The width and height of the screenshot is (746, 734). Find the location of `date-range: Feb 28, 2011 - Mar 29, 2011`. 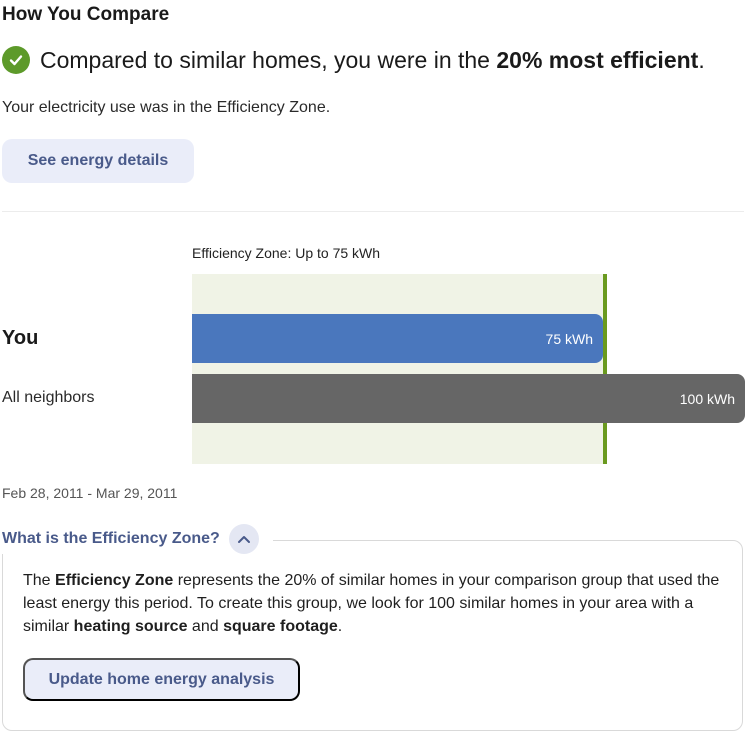

date-range: Feb 28, 2011 - Mar 29, 2011 is located at coordinates (90, 493).